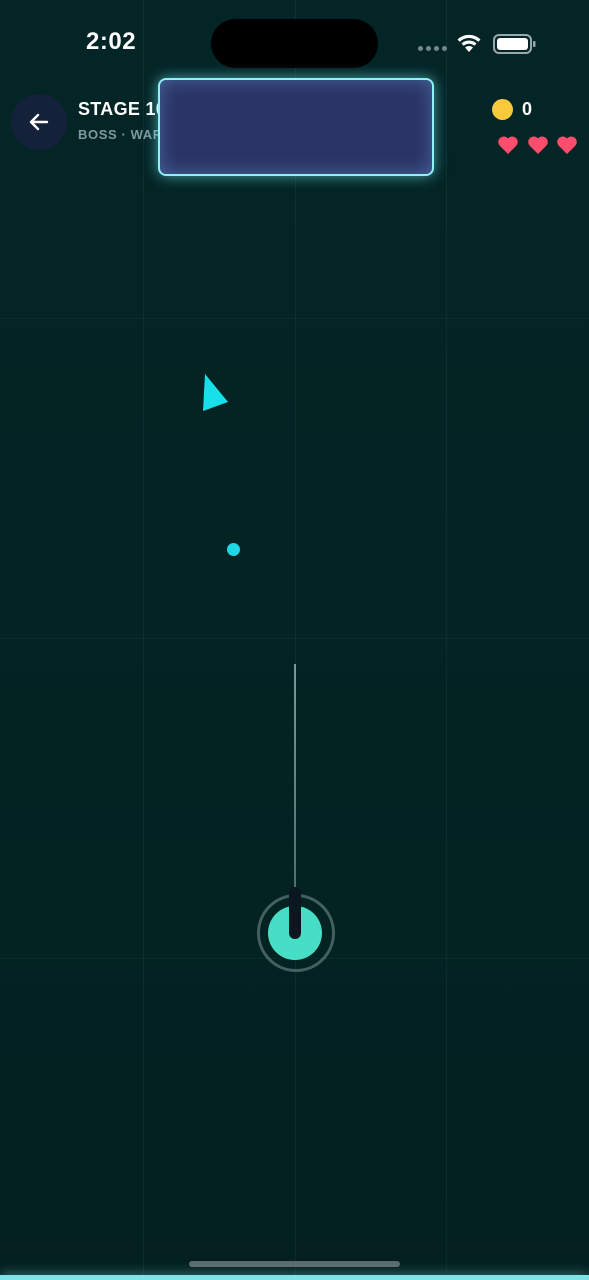  Describe the element at coordinates (514, 44) in the screenshot. I see `battery-icon` at that location.